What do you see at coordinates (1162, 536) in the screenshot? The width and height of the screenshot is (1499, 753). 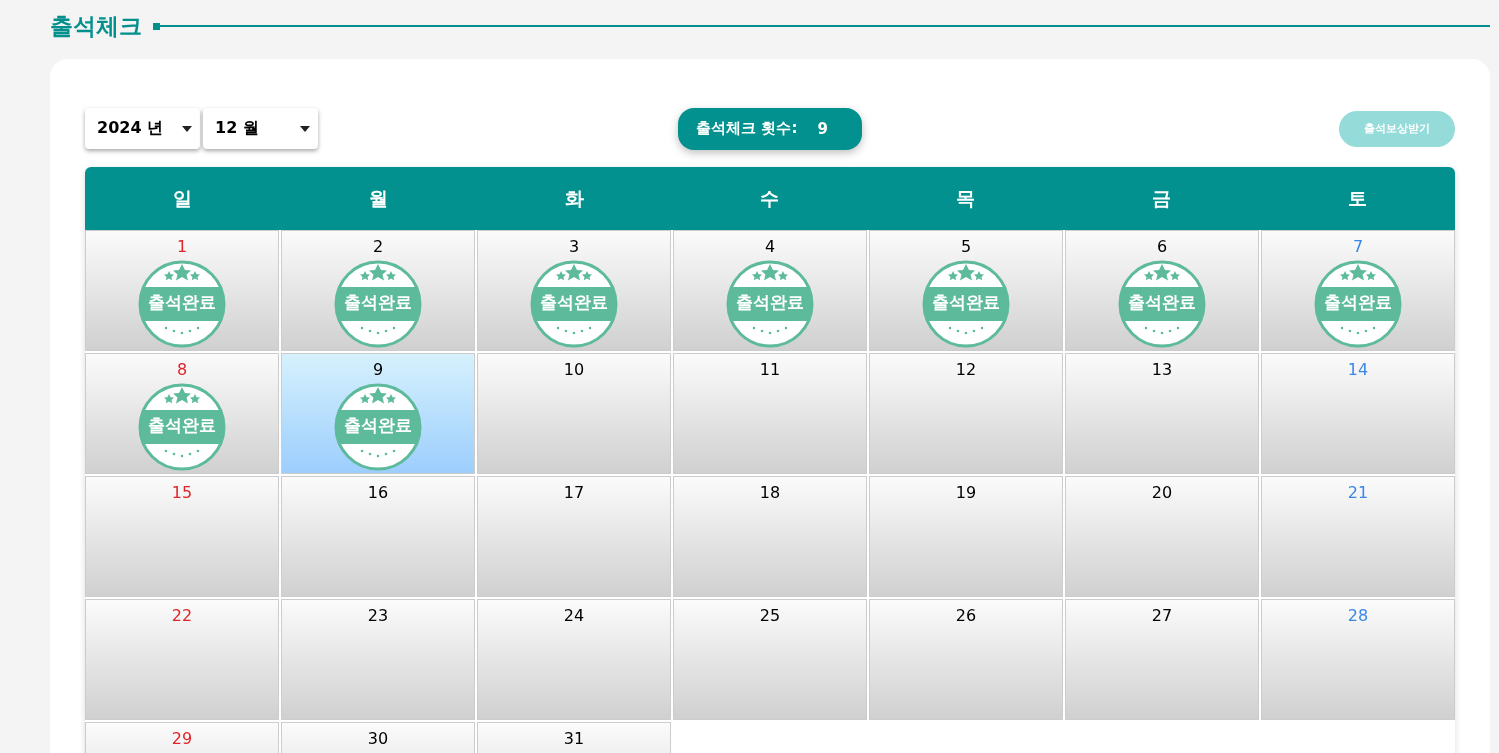 I see `calendar-day: 20` at bounding box center [1162, 536].